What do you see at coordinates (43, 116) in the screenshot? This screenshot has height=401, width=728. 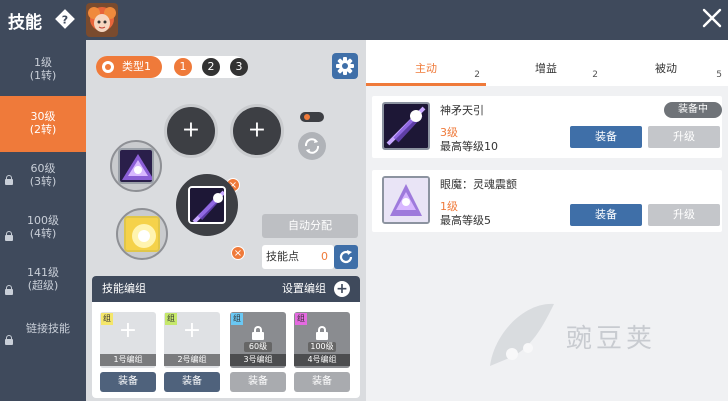 I see `sidebar-item-label: 30级` at bounding box center [43, 116].